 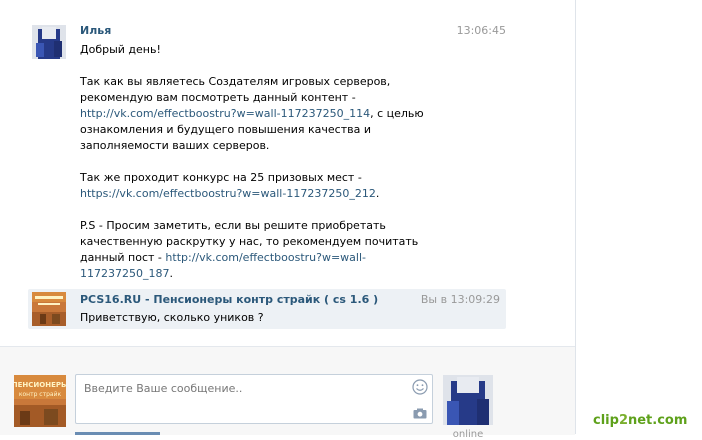 I want to click on recipient-avatar, so click(x=468, y=400).